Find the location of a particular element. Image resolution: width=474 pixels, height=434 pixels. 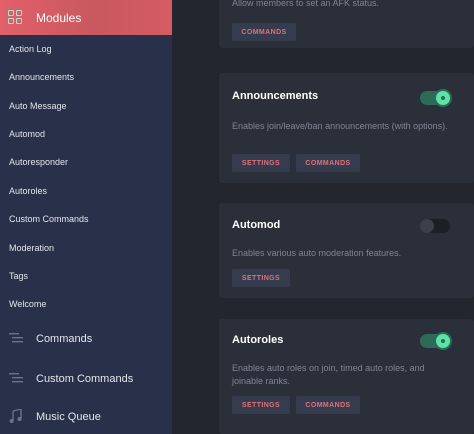

sidebar-section-music-queue: Music Queue is located at coordinates (86, 416).